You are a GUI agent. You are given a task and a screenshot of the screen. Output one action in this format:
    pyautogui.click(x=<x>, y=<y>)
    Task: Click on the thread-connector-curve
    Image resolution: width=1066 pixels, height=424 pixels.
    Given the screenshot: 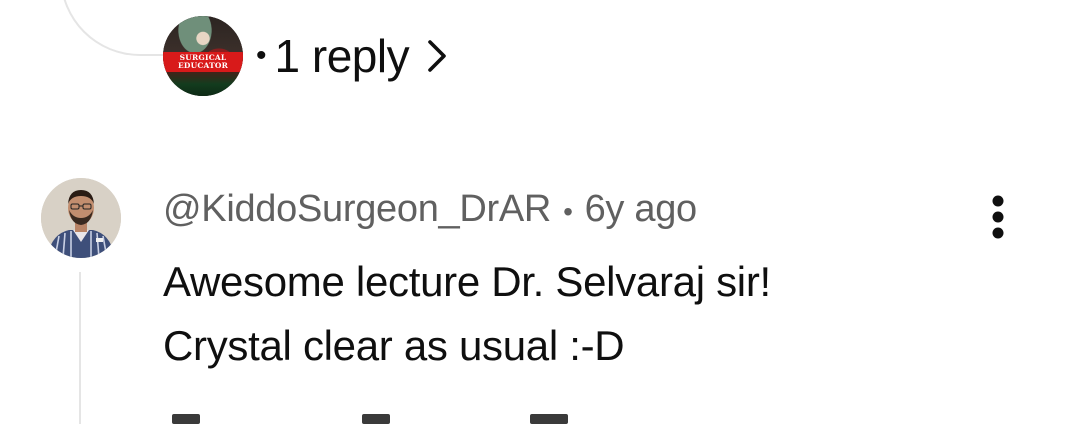 What is the action you would take?
    pyautogui.click(x=120, y=28)
    